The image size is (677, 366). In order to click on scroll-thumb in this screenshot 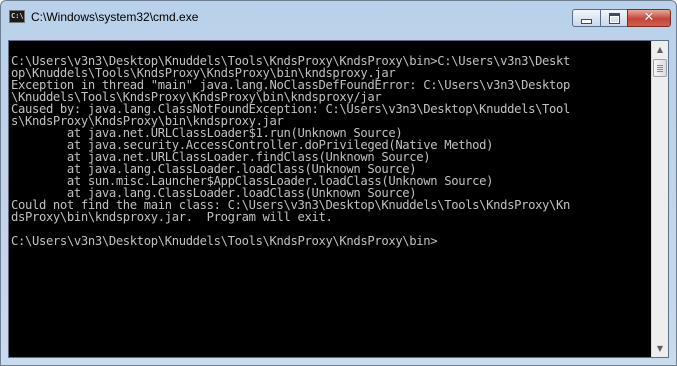, I will do `click(660, 68)`.